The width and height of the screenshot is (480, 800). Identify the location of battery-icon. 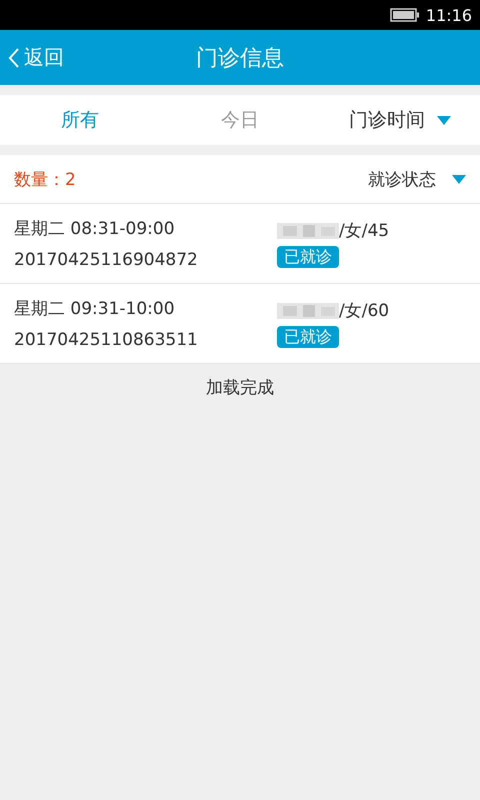
(405, 15).